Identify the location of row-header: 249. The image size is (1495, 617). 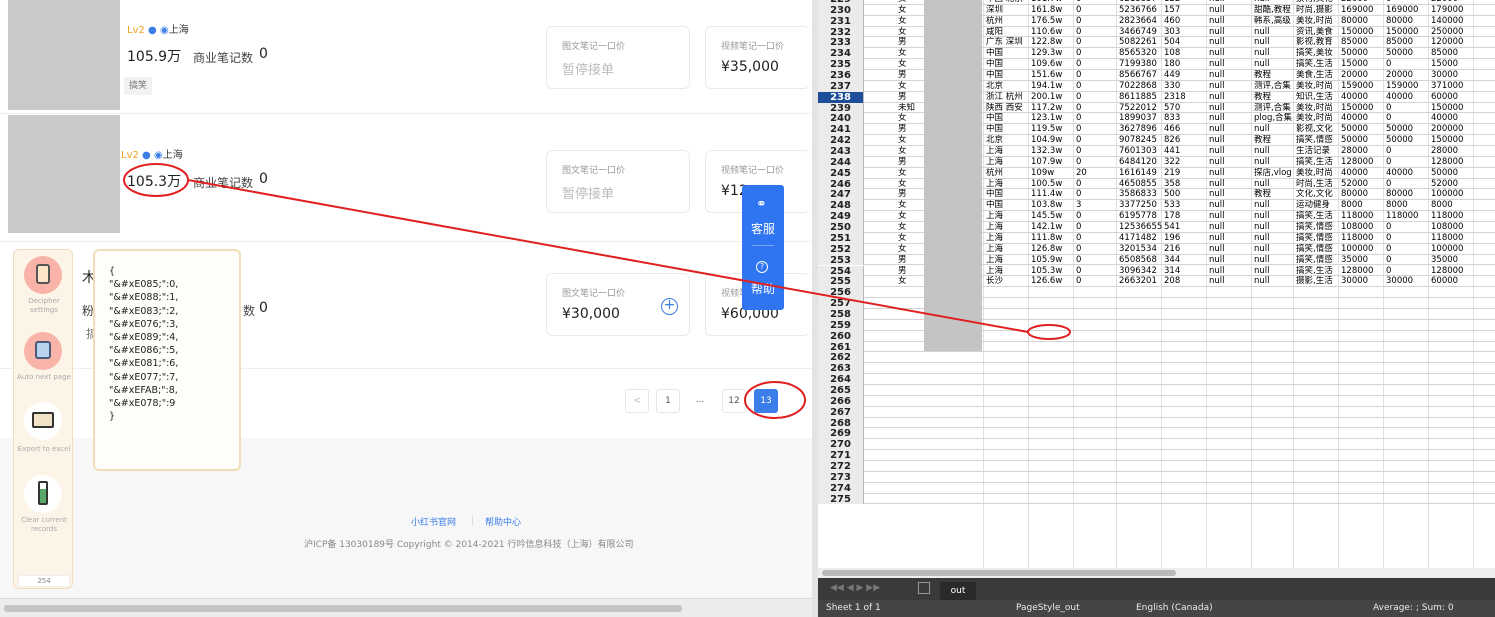
(841, 216).